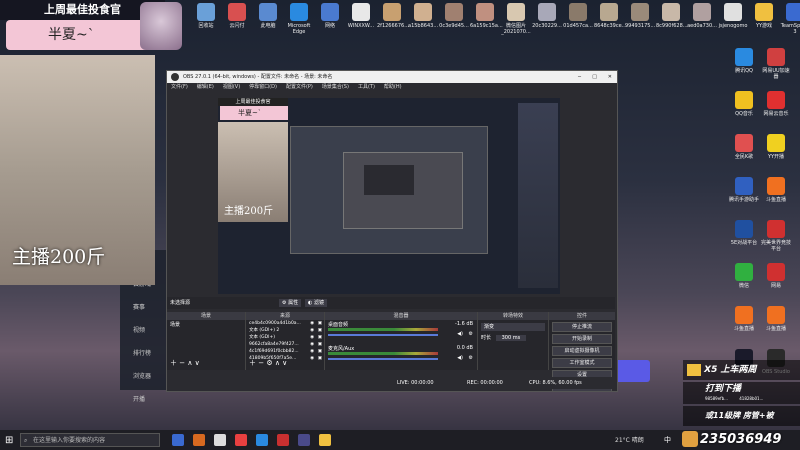 Image resolution: width=800 pixels, height=450 pixels. I want to click on douyu-sidebar-item: 赛事, so click(143, 307).